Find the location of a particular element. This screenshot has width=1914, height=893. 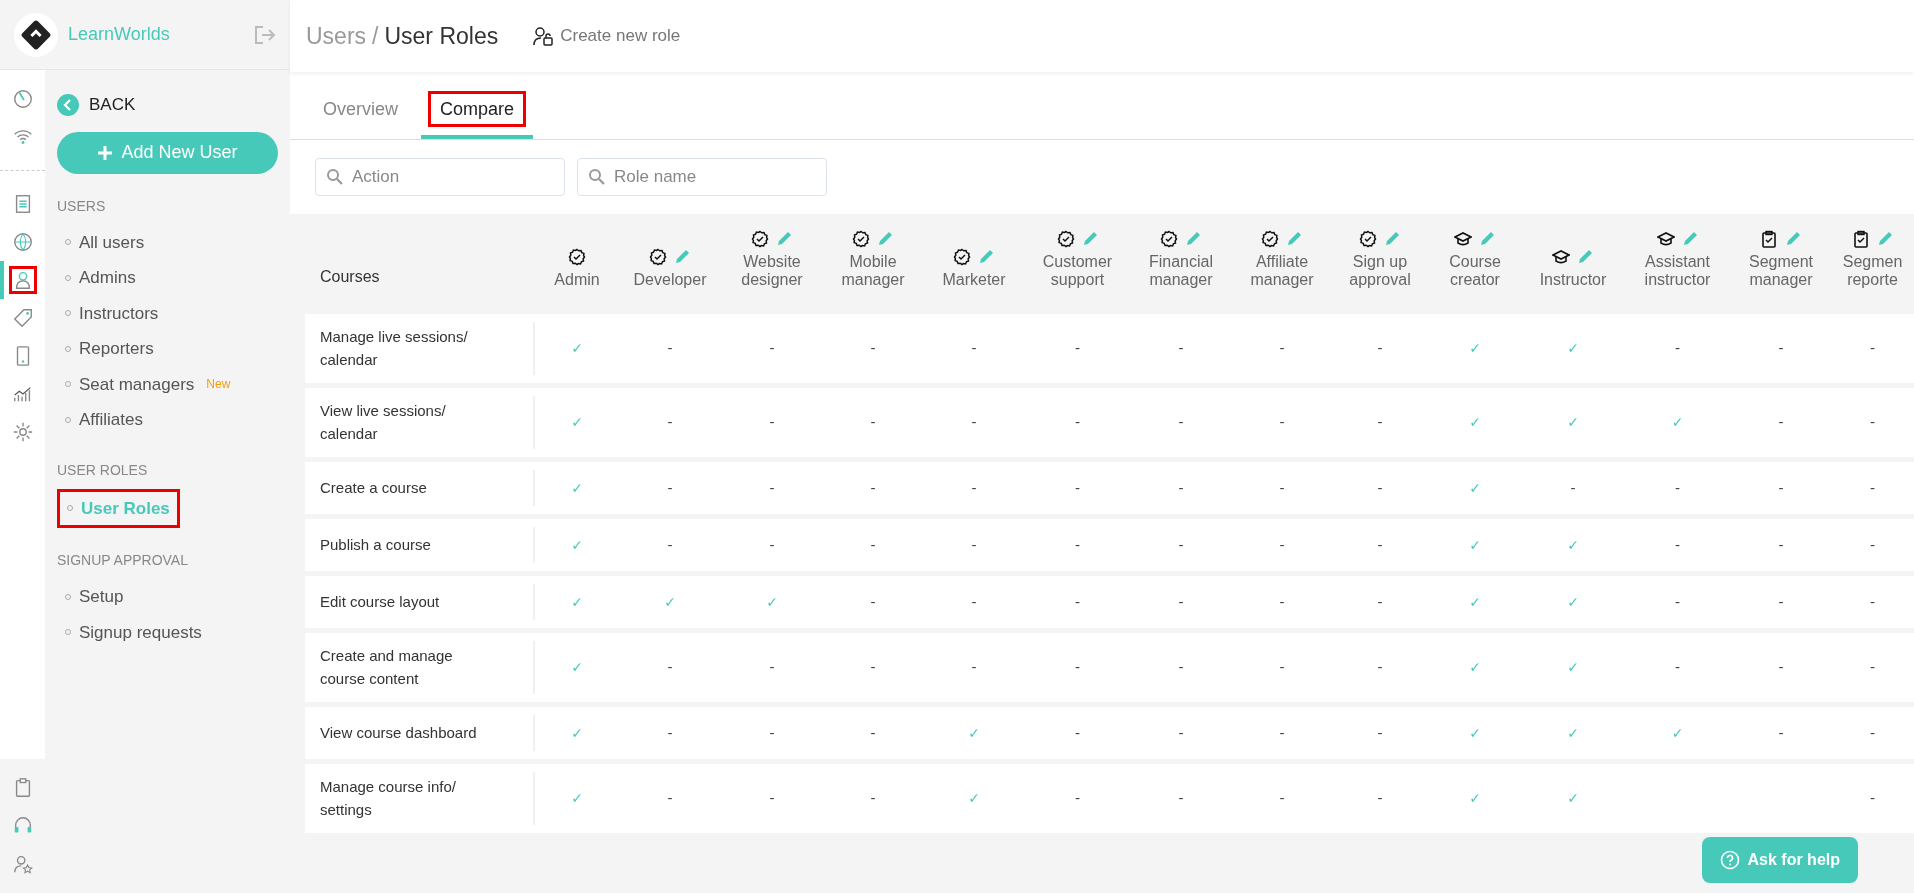

search-icon is located at coordinates (597, 177).